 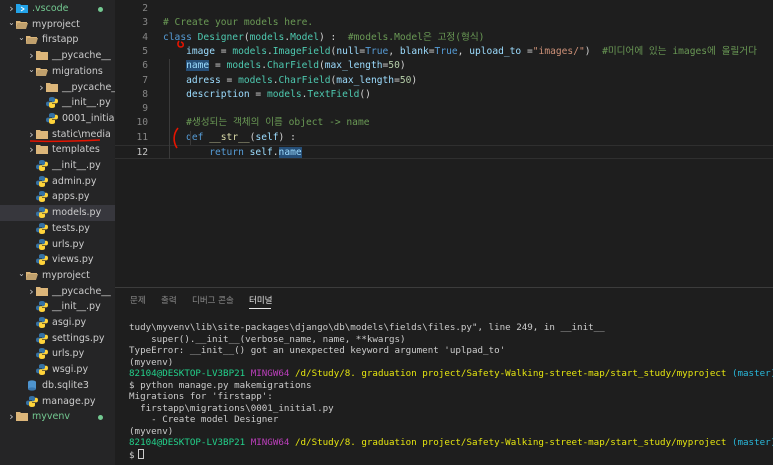 I want to click on panel-tab-3: 터미널, so click(x=260, y=300).